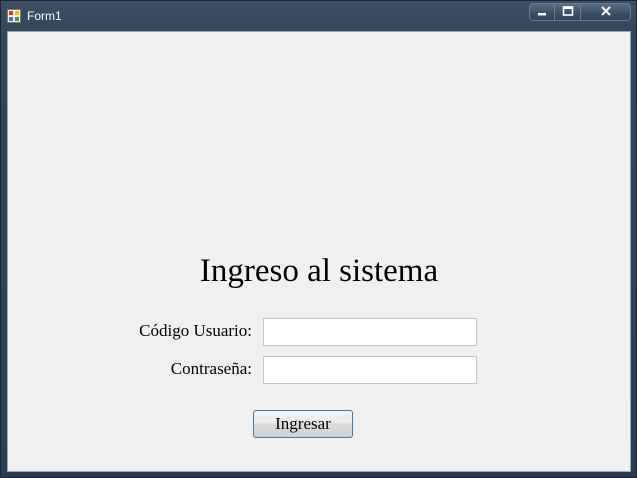  I want to click on page-title: Ingreso al sistema, so click(319, 271).